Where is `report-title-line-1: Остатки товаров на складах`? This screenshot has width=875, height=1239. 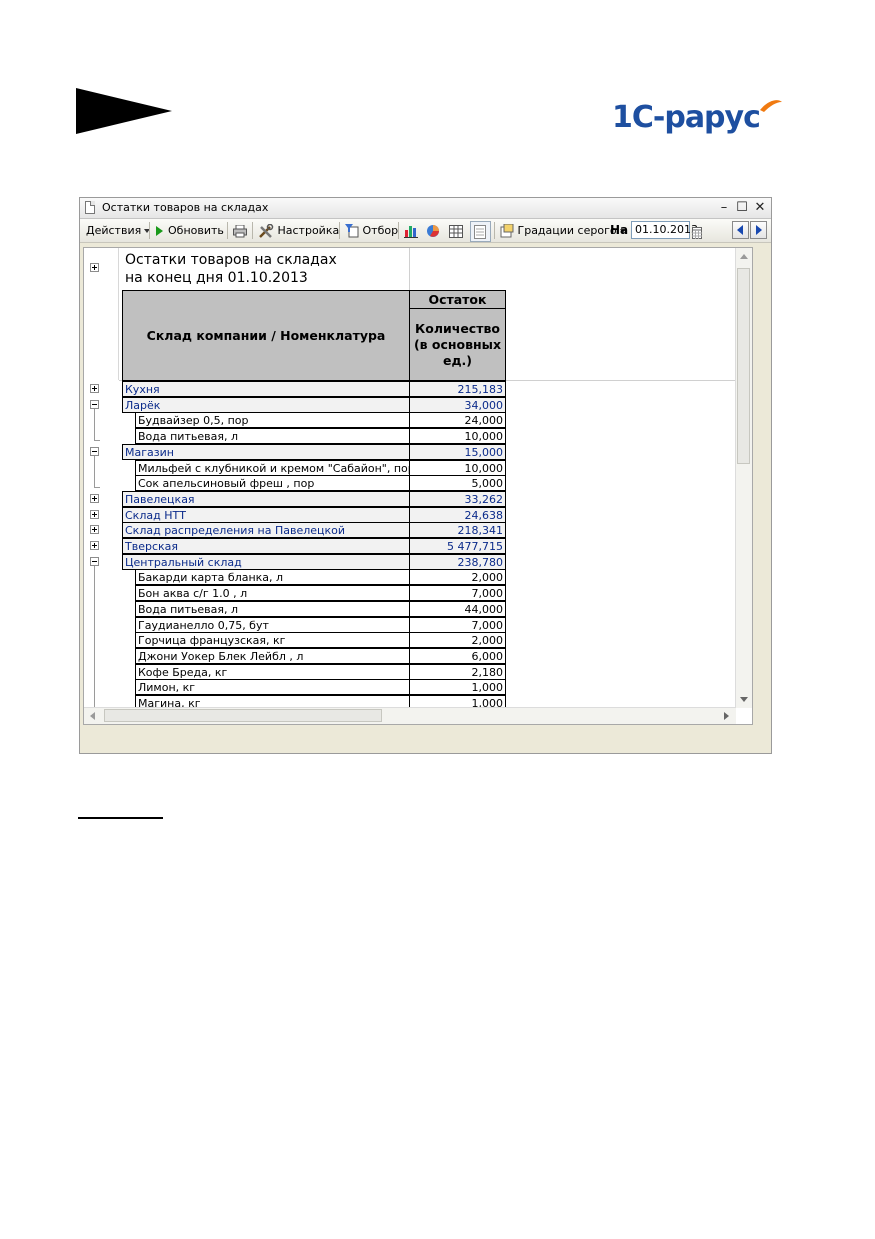
report-title-line-1: Остатки товаров на складах is located at coordinates (231, 260).